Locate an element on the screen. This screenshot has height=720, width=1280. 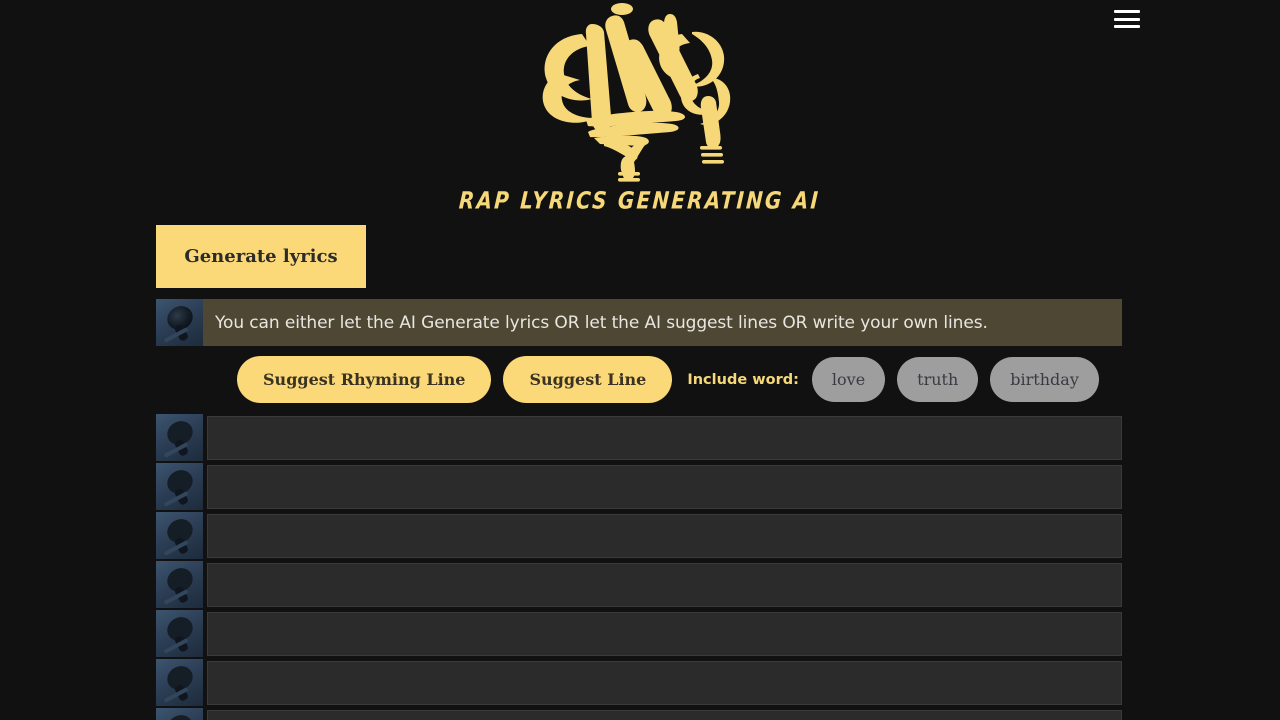
include-word-label: Include word: is located at coordinates (743, 379).